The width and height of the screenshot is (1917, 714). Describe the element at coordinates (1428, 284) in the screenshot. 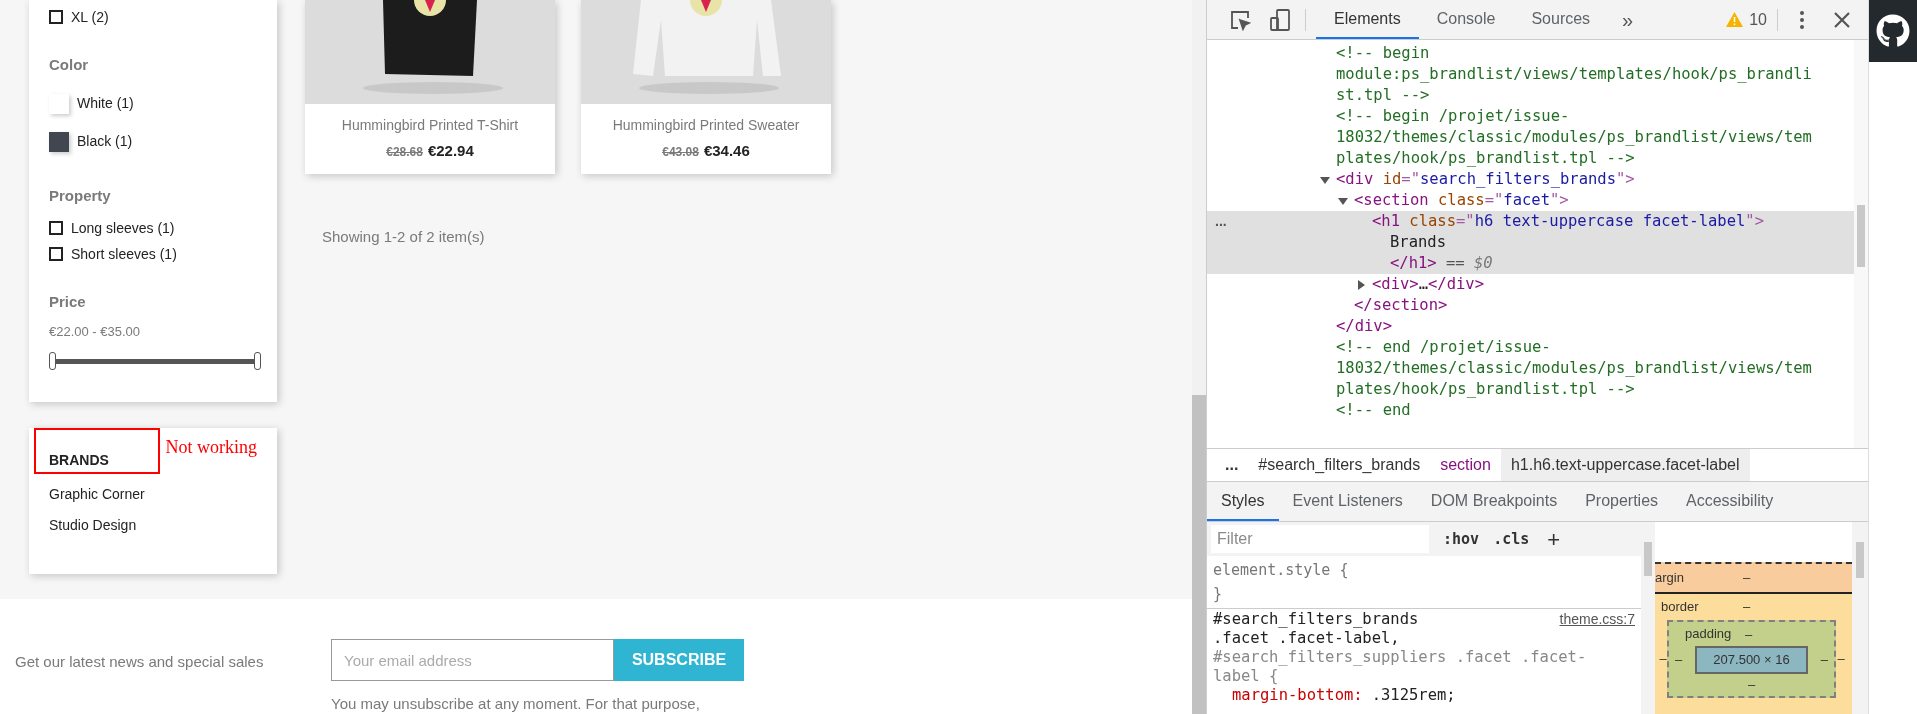

I see `code-line: <div>…</div>` at that location.